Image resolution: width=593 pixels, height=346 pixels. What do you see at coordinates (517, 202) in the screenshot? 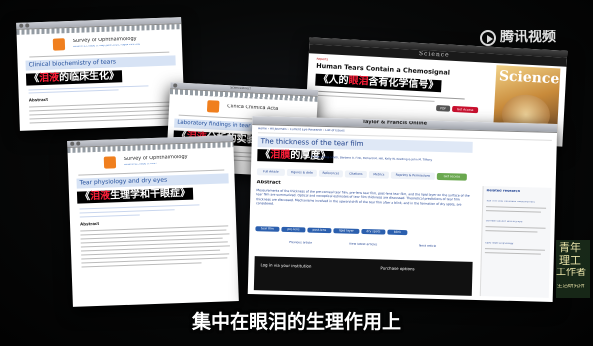
I see `related-item: Tear film and thickness measurement` at bounding box center [517, 202].